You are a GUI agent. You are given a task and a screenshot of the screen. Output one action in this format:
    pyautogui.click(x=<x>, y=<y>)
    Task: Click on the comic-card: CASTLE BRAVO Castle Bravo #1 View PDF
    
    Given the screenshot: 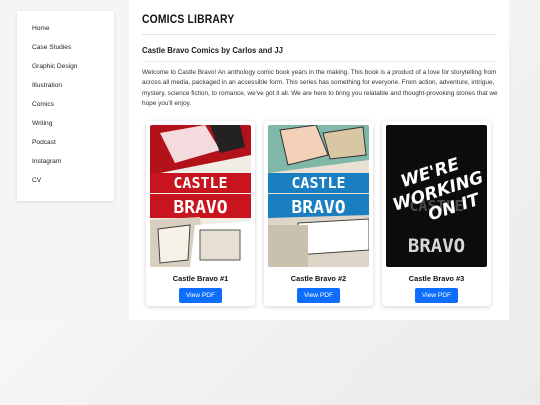 What is the action you would take?
    pyautogui.click(x=200, y=213)
    